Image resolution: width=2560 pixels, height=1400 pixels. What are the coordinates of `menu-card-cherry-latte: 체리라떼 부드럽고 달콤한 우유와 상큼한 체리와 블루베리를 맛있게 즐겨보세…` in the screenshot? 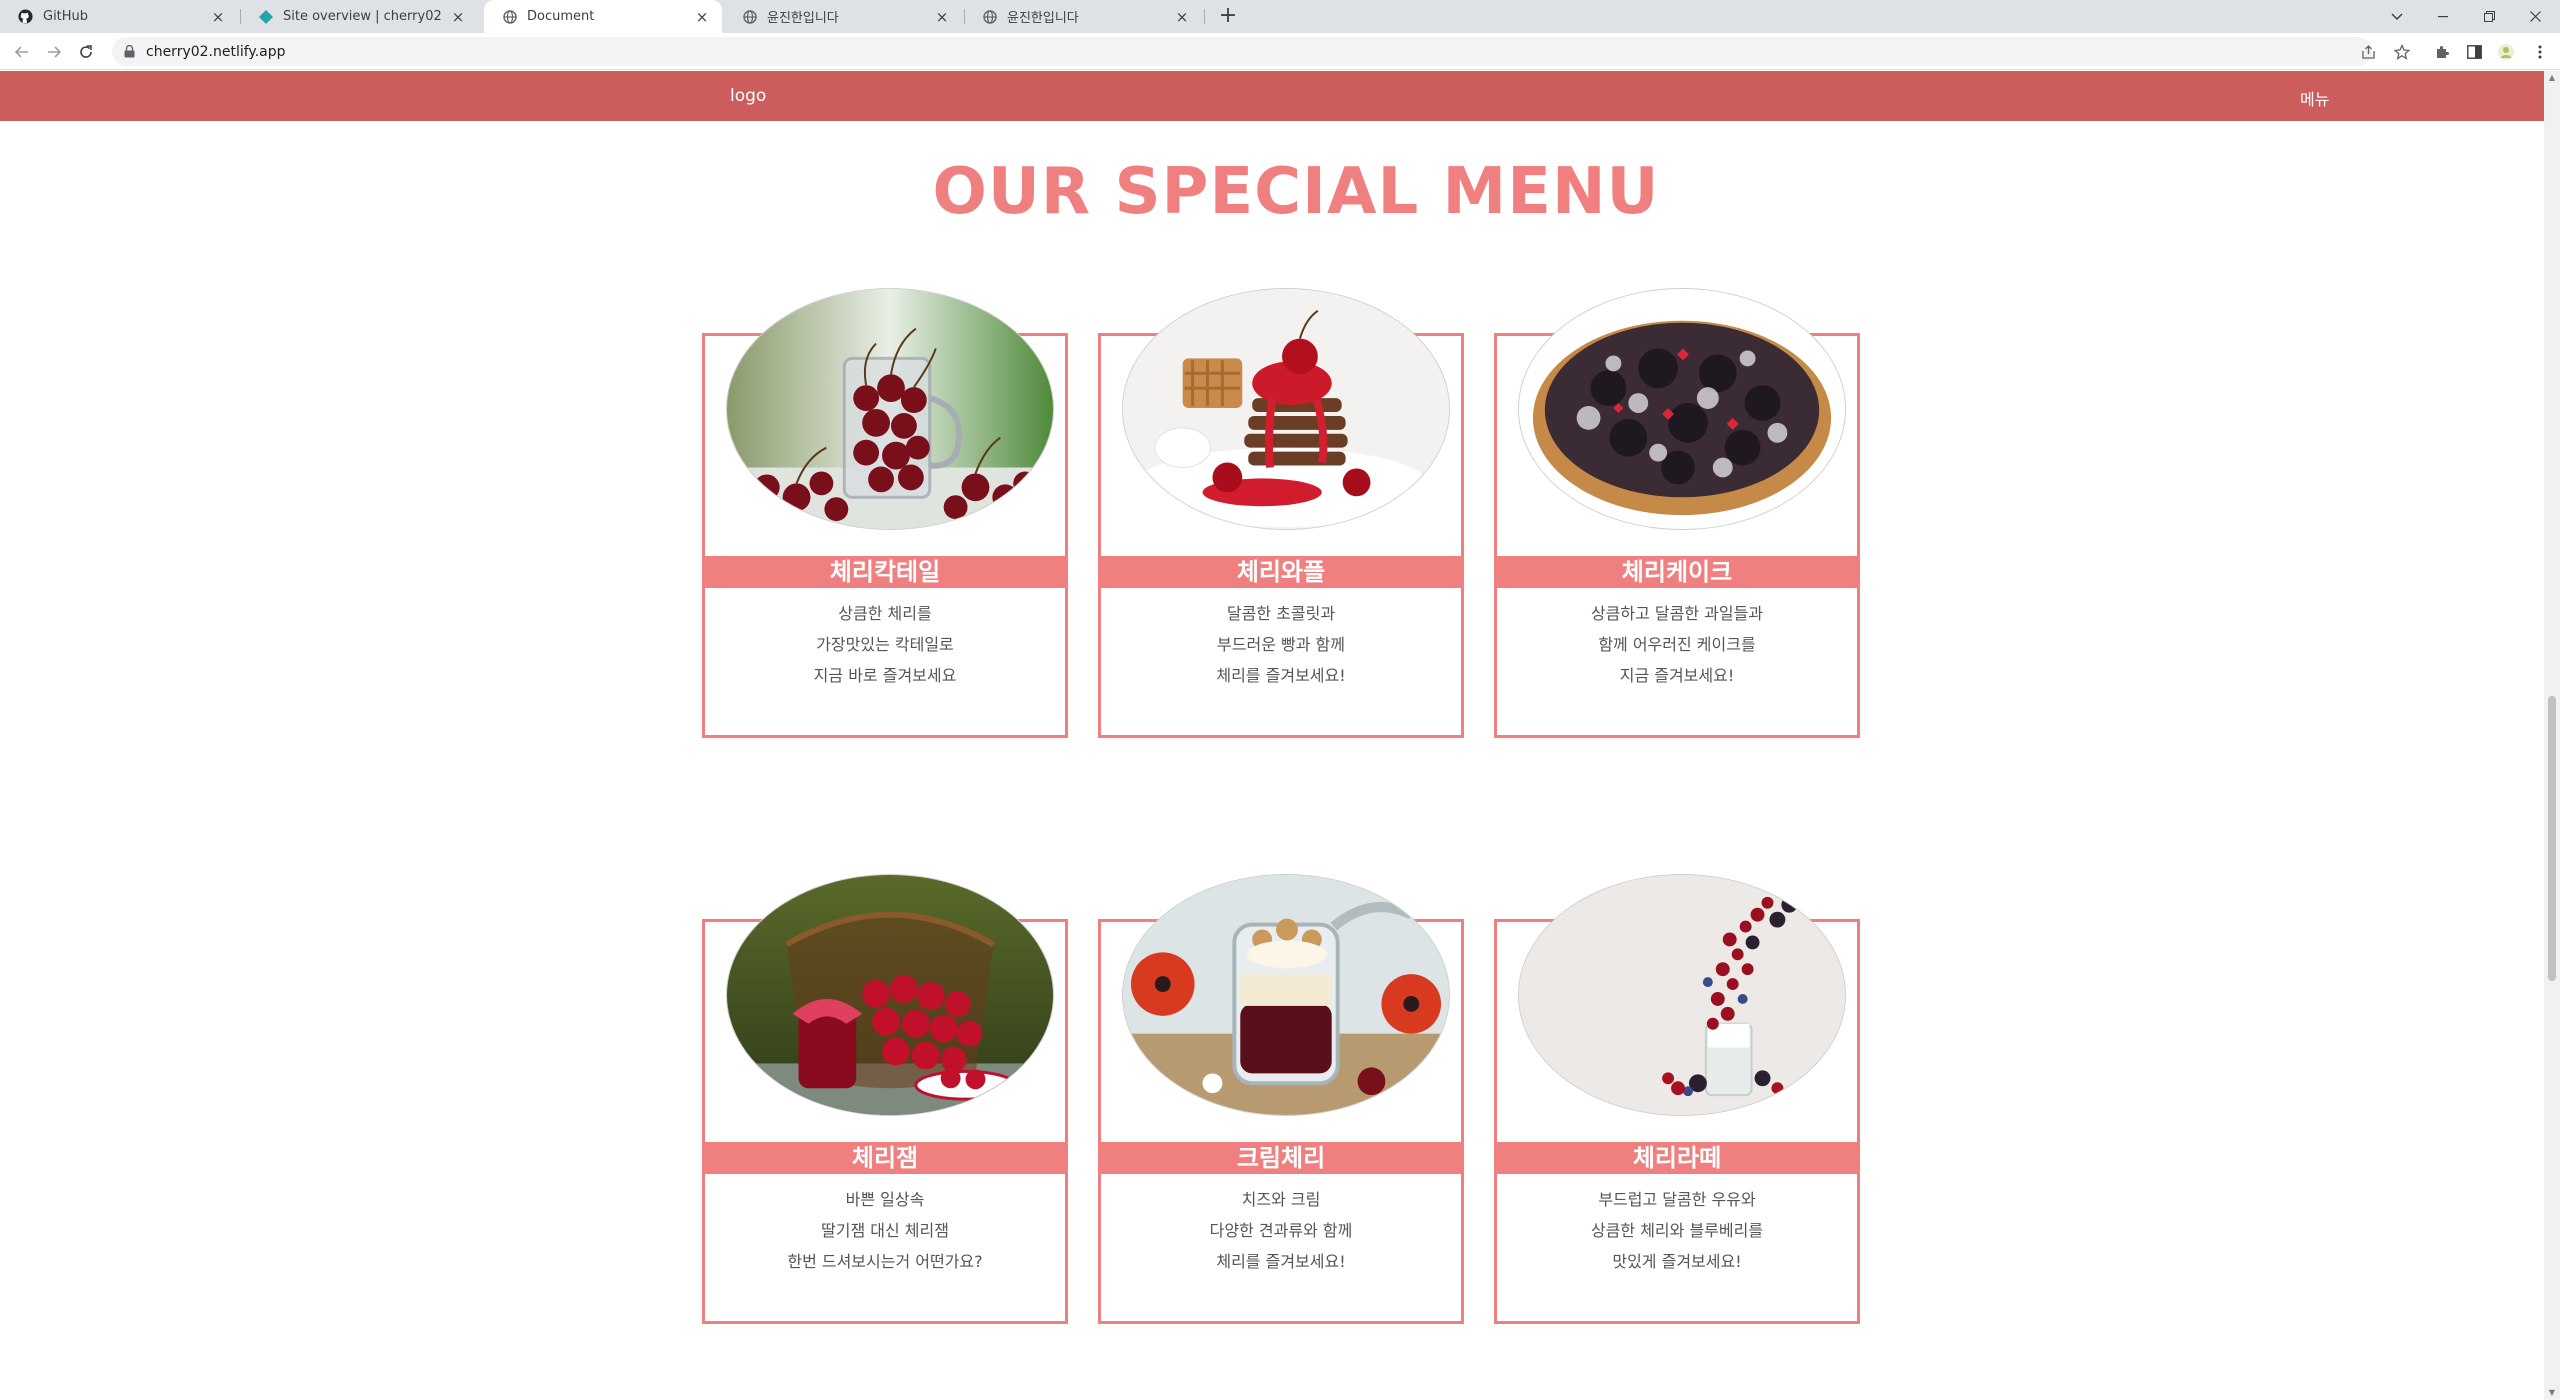 It's located at (1677, 1099).